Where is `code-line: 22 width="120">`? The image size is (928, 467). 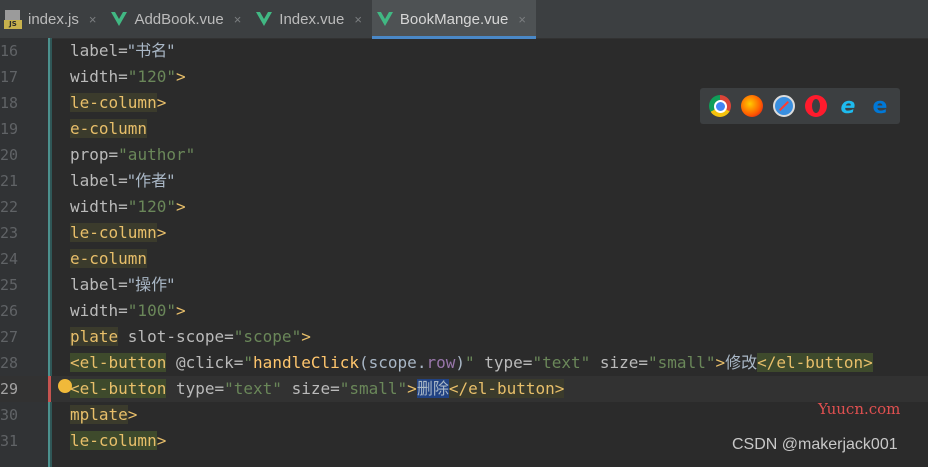 code-line: 22 width="120"> is located at coordinates (464, 207).